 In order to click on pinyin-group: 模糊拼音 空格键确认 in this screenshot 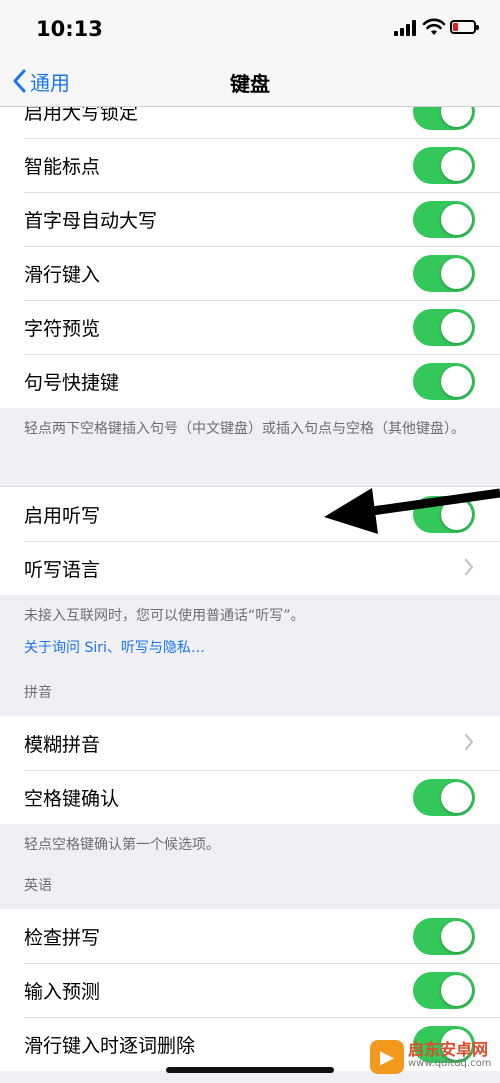, I will do `click(250, 770)`.